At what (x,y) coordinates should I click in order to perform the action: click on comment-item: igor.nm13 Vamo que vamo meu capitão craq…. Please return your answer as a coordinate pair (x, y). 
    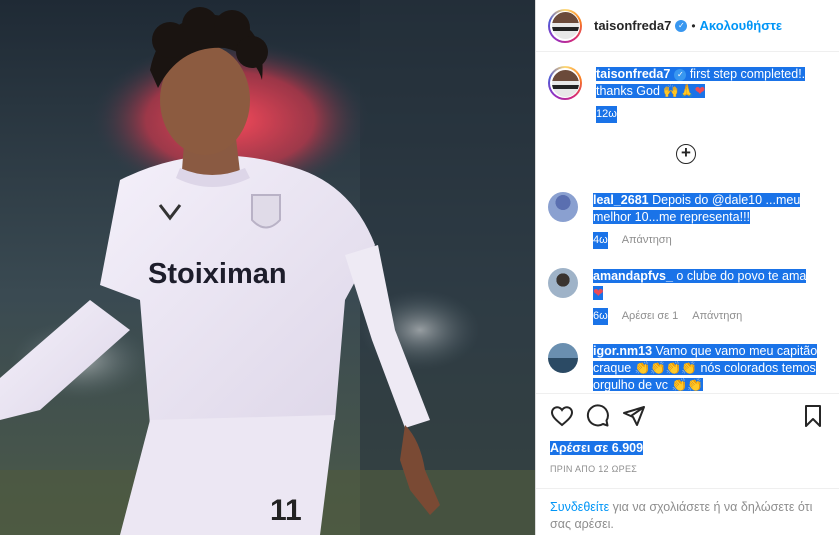
    Looking at the image, I should click on (688, 367).